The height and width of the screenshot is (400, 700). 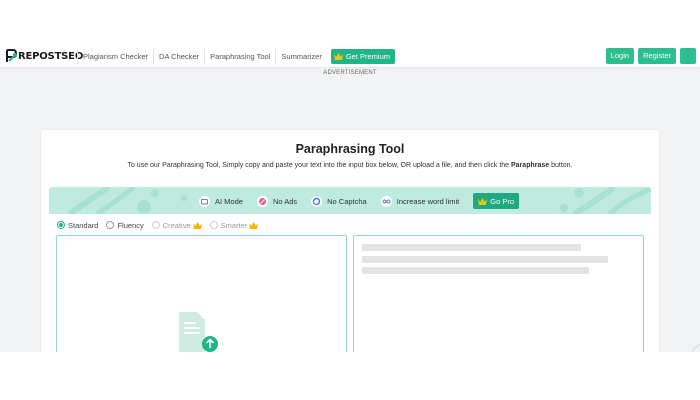 I want to click on no-ads-icon, so click(x=262, y=201).